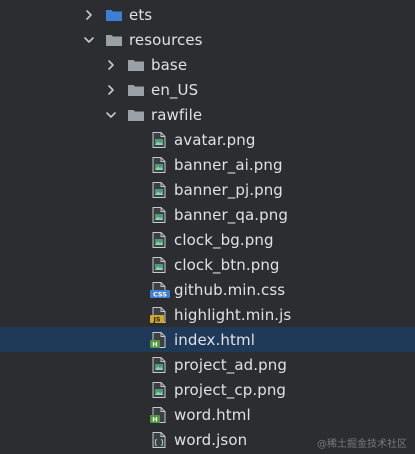 The image size is (415, 454). I want to click on tree-file-index-html: H index.html, so click(207, 339).